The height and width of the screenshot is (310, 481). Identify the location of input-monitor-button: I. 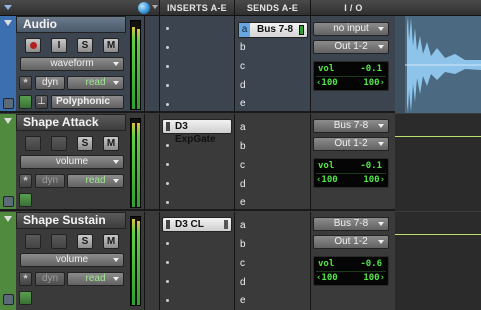
(59, 45).